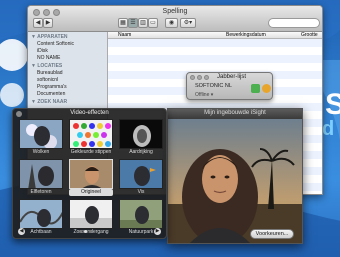  What do you see at coordinates (67, 79) in the screenshot?
I see `sidebar-item-home: softonicnl` at bounding box center [67, 79].